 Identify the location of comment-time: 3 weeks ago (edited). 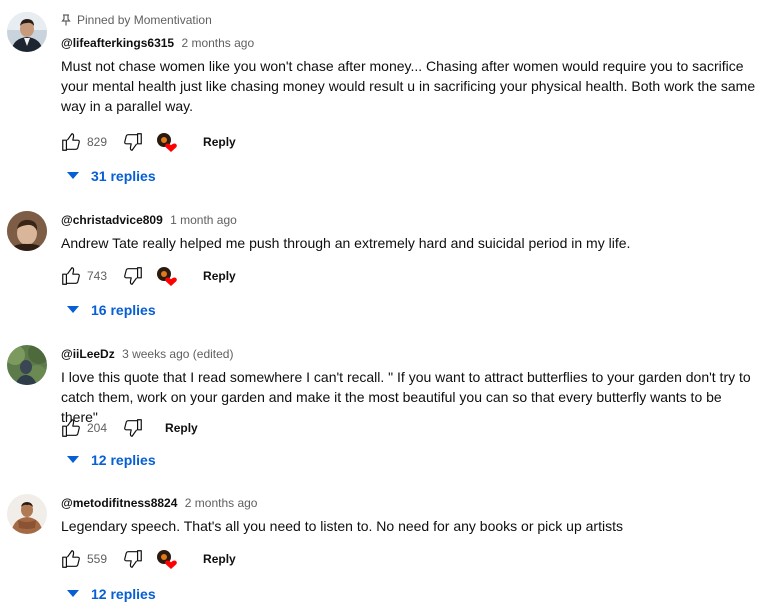
(177, 354).